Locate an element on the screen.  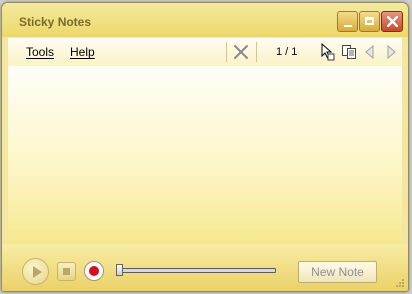
close-button is located at coordinates (392, 21).